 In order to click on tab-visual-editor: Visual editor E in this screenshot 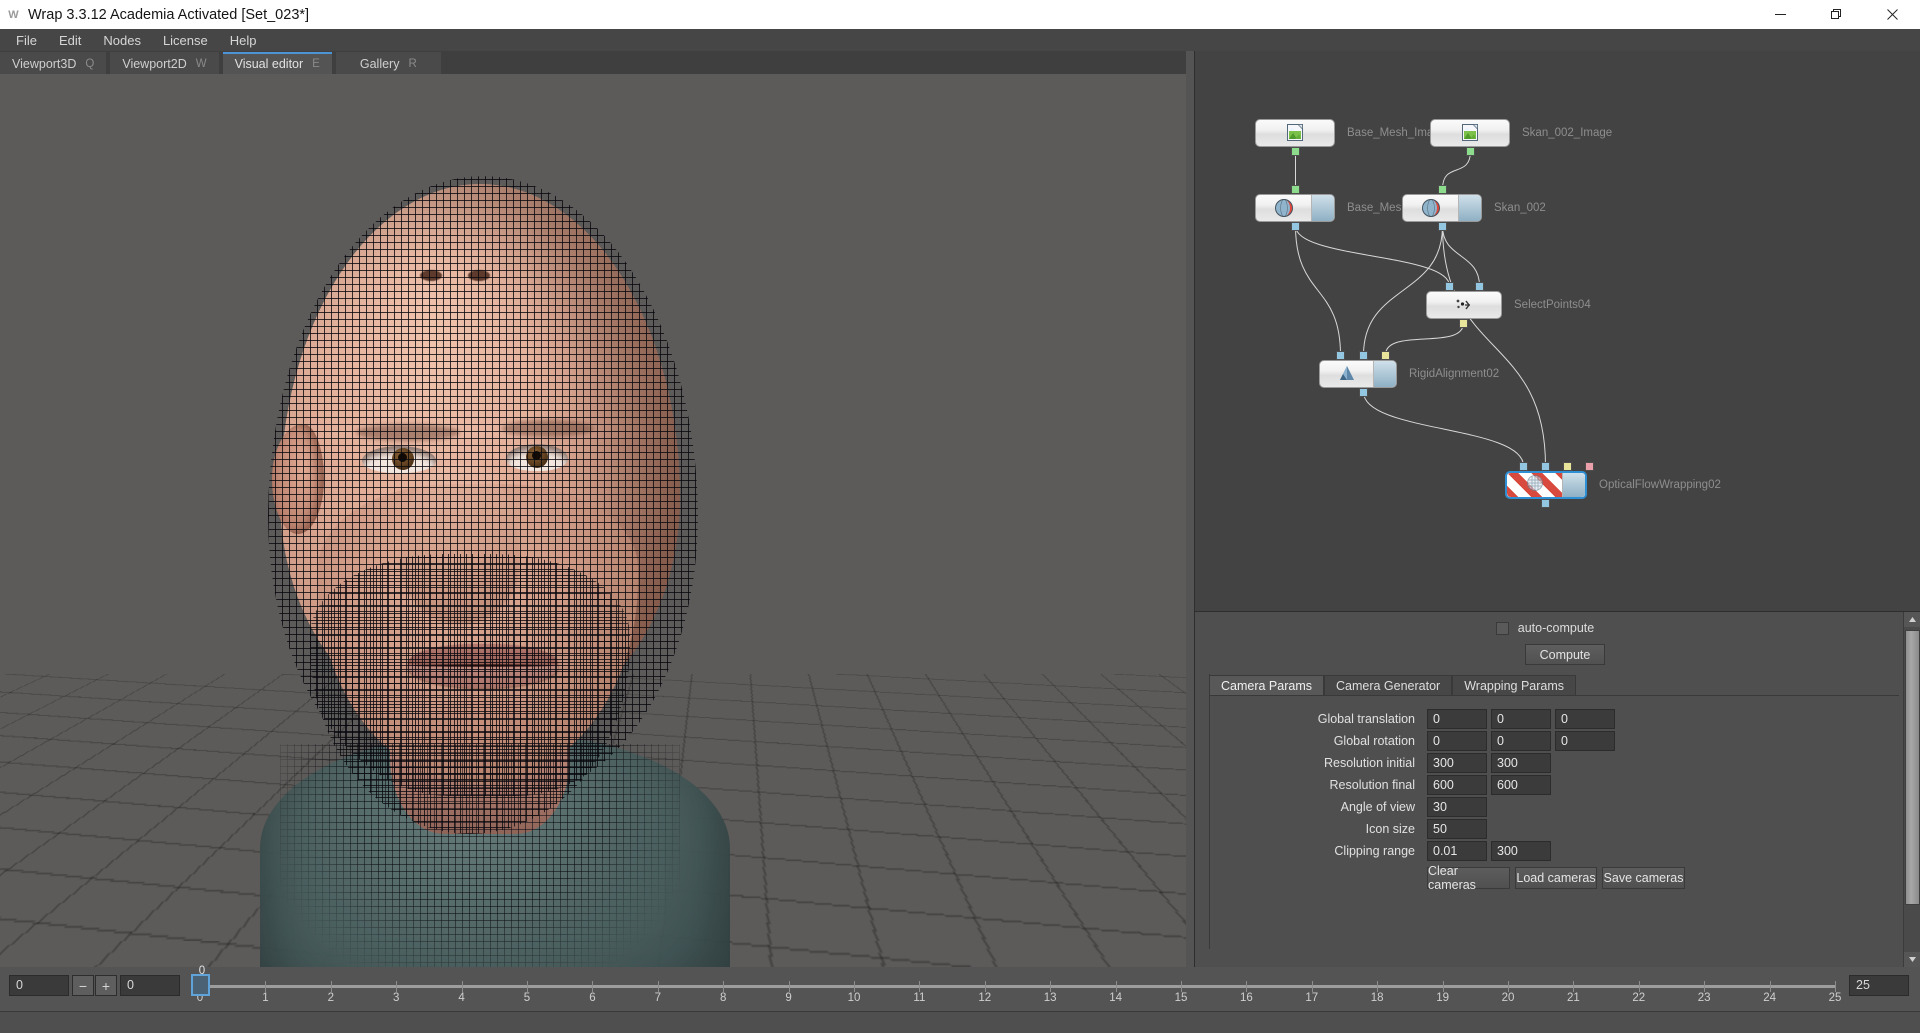, I will do `click(277, 63)`.